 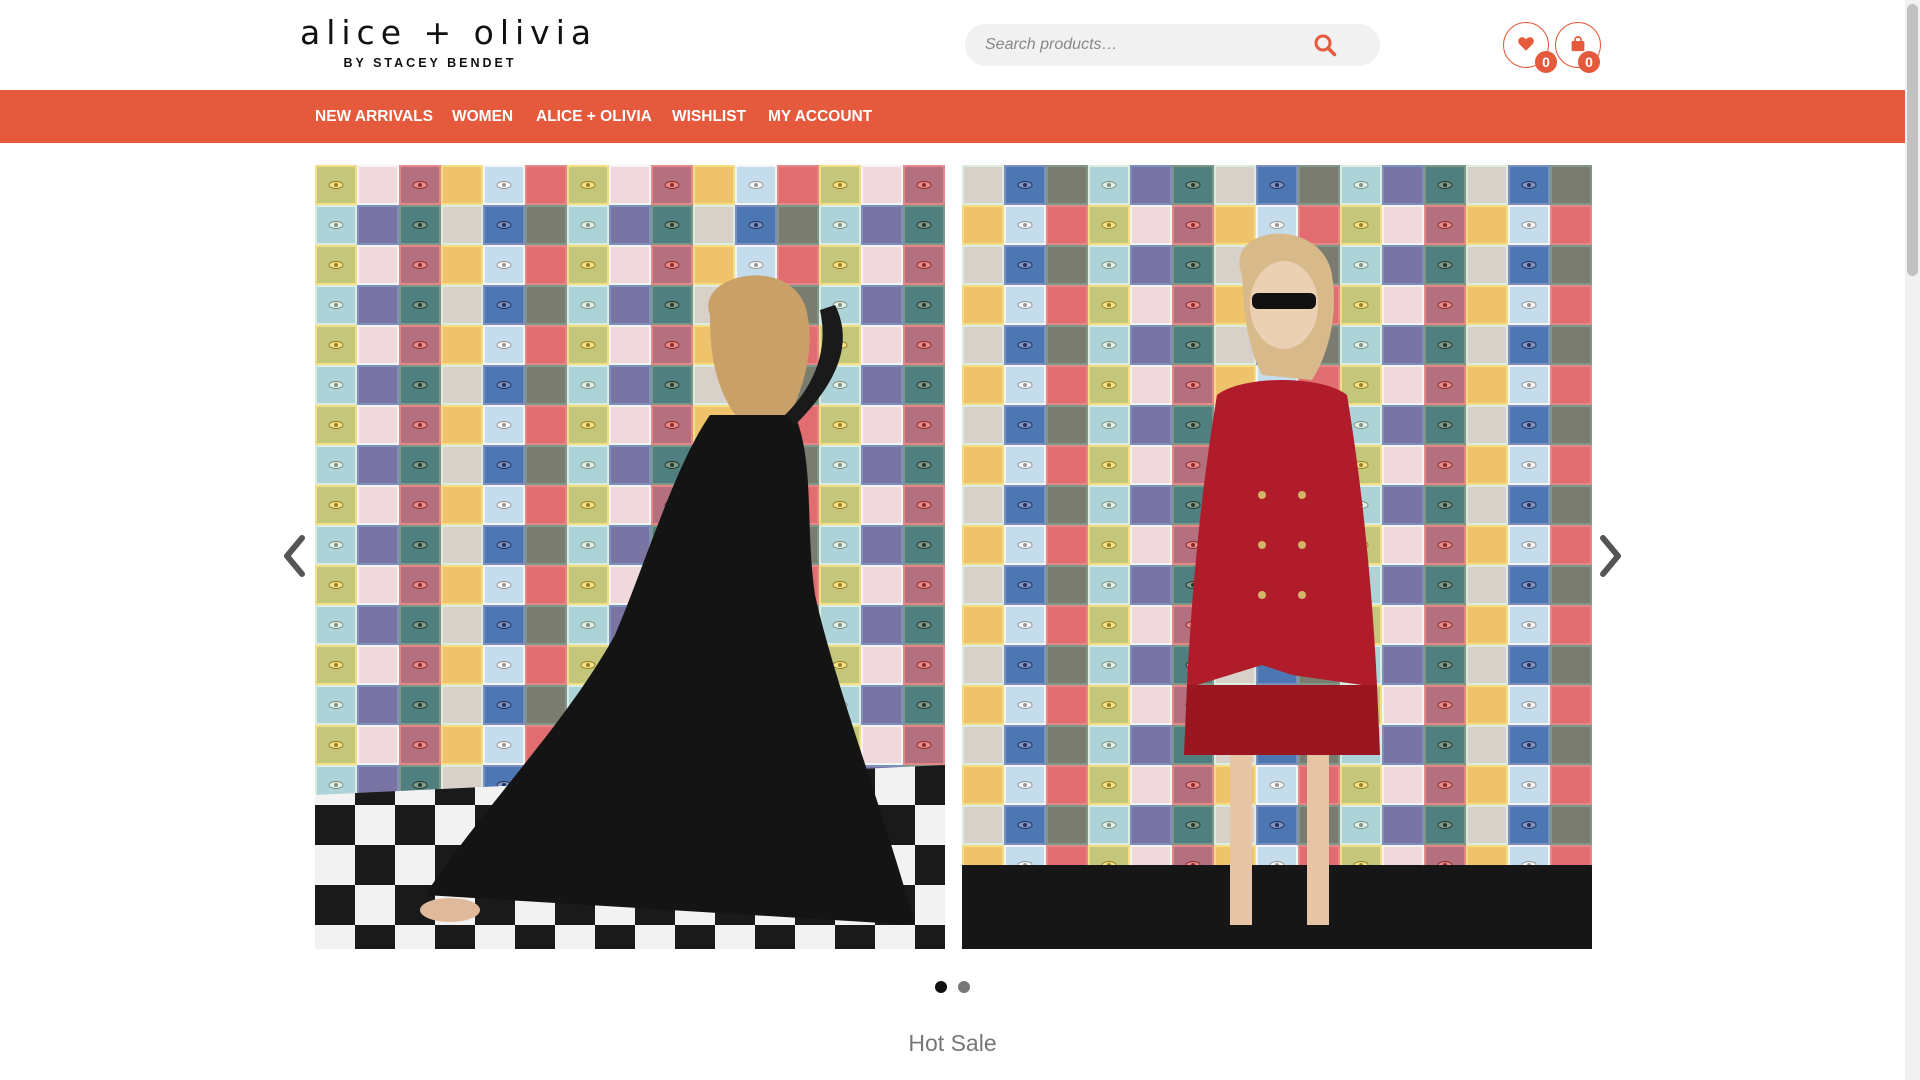 What do you see at coordinates (1130, 45) in the screenshot?
I see `search-input` at bounding box center [1130, 45].